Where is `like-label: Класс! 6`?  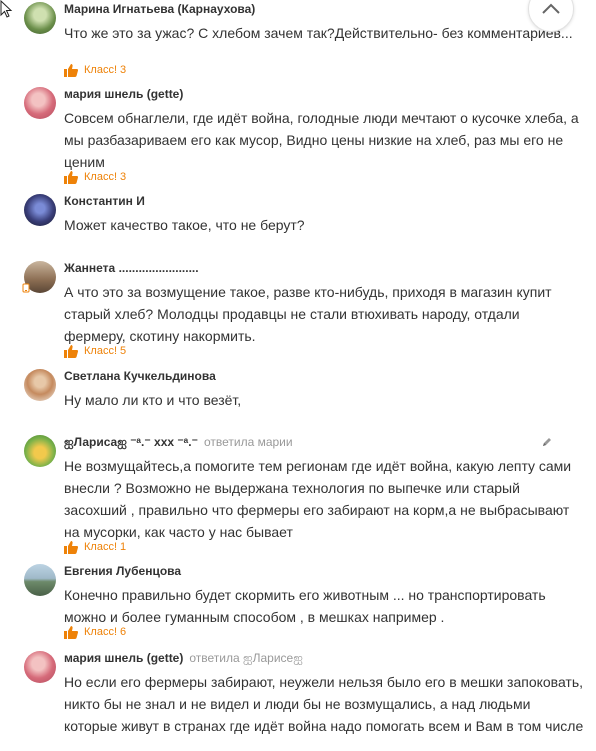
like-label: Класс! 6 is located at coordinates (105, 632).